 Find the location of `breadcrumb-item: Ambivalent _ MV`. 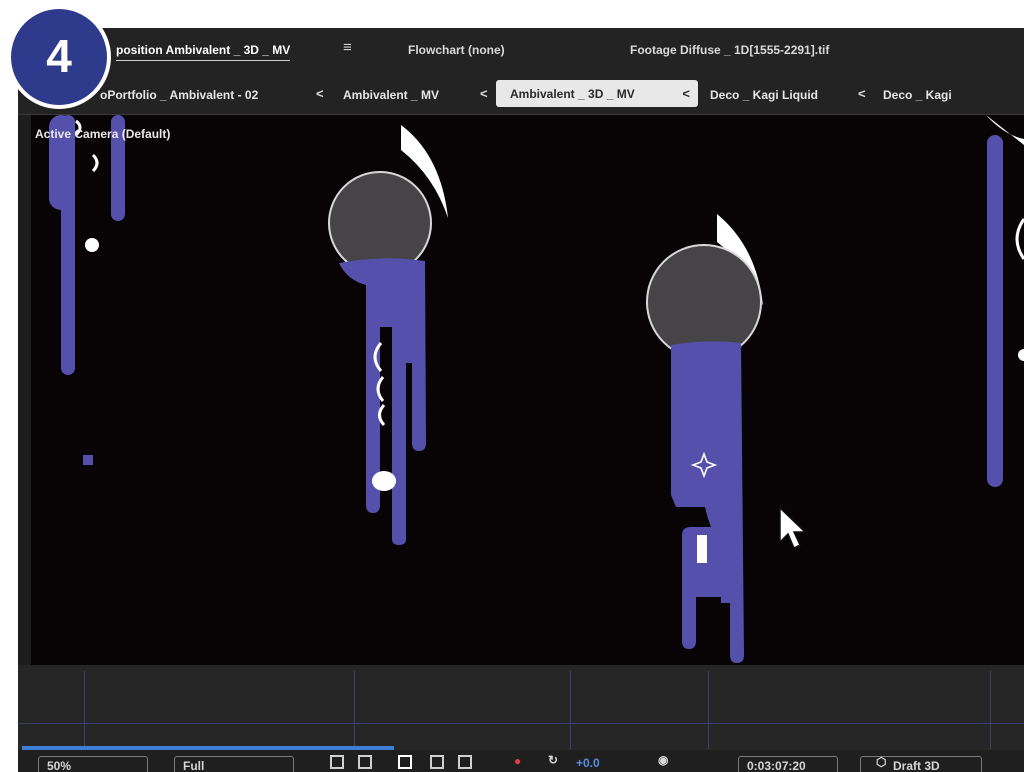

breadcrumb-item: Ambivalent _ MV is located at coordinates (391, 95).